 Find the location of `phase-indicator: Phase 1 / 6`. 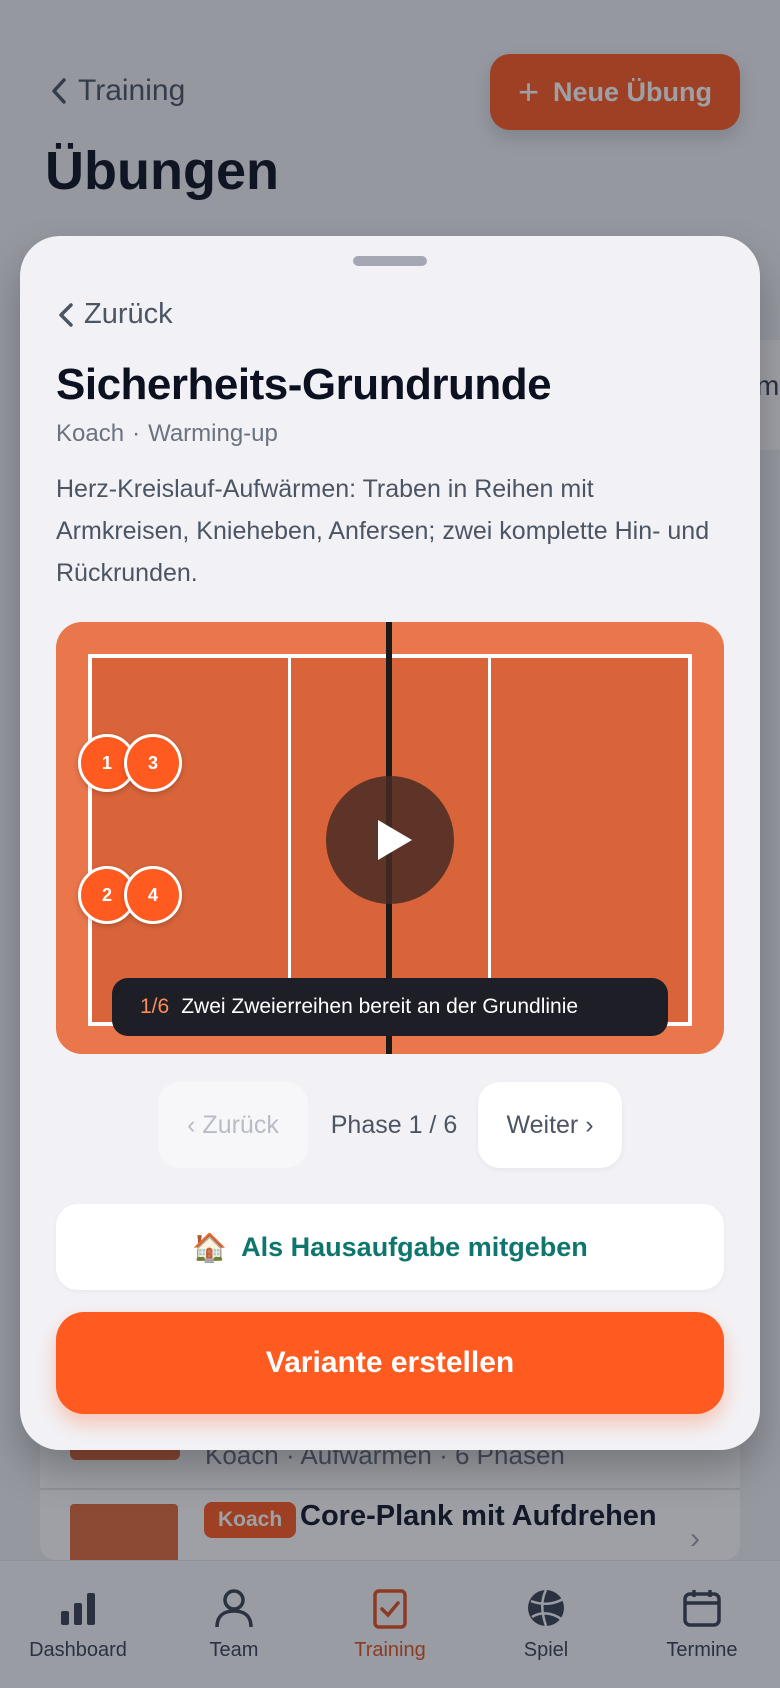

phase-indicator: Phase 1 / 6 is located at coordinates (394, 1124).